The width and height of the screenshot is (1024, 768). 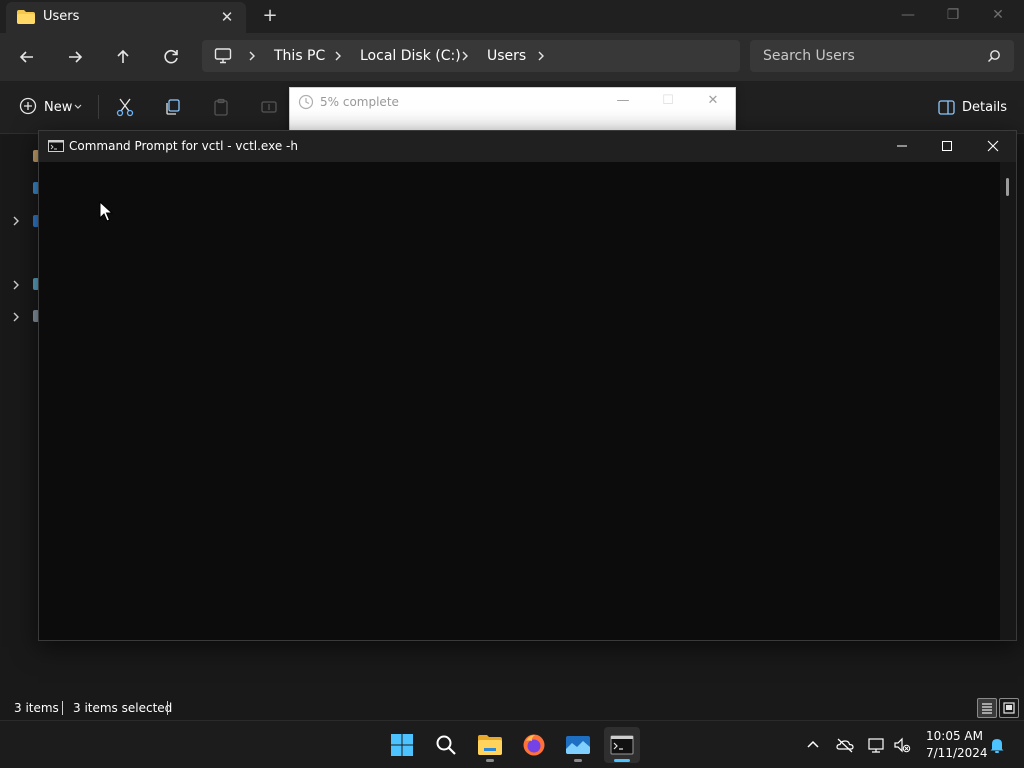 I want to click on breadcrumb-users: Users, so click(x=506, y=56).